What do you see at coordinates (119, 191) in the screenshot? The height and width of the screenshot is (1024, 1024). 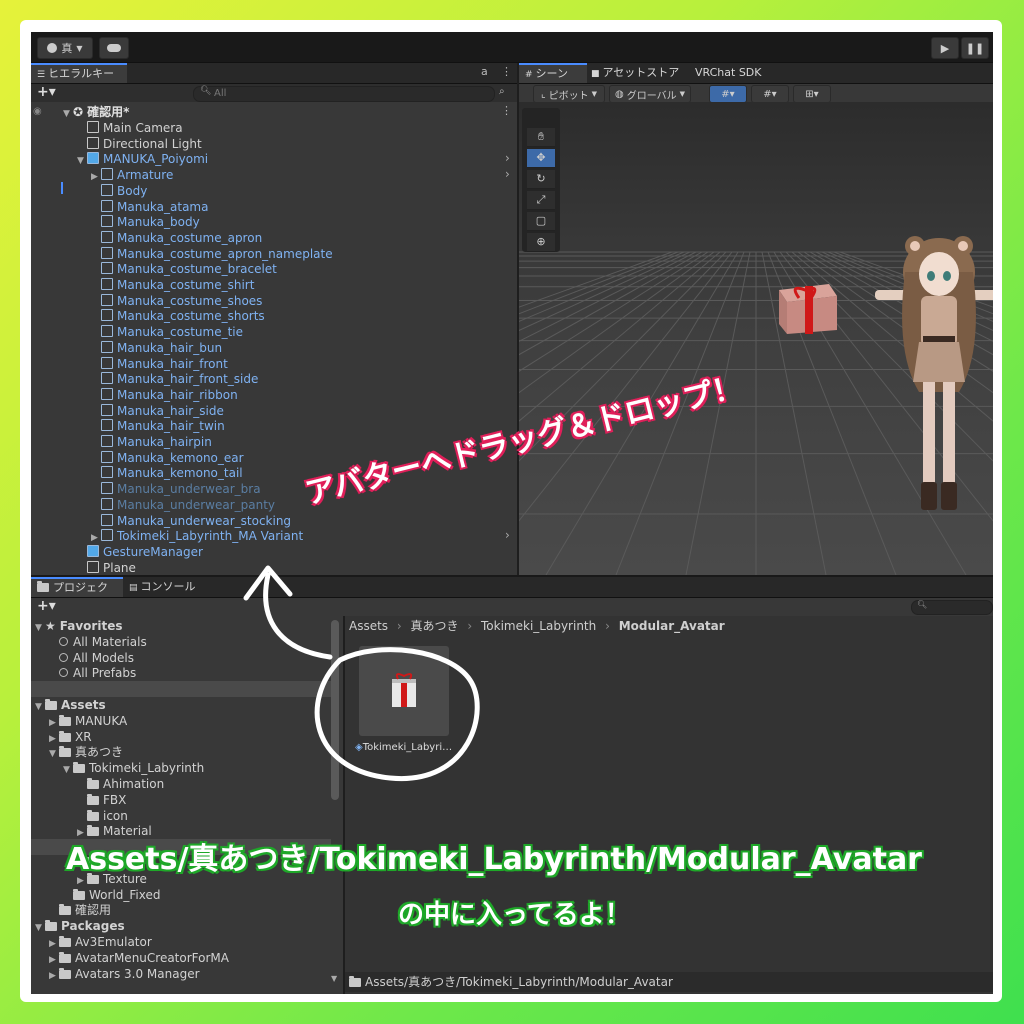 I see `hierarchy-row: Body` at bounding box center [119, 191].